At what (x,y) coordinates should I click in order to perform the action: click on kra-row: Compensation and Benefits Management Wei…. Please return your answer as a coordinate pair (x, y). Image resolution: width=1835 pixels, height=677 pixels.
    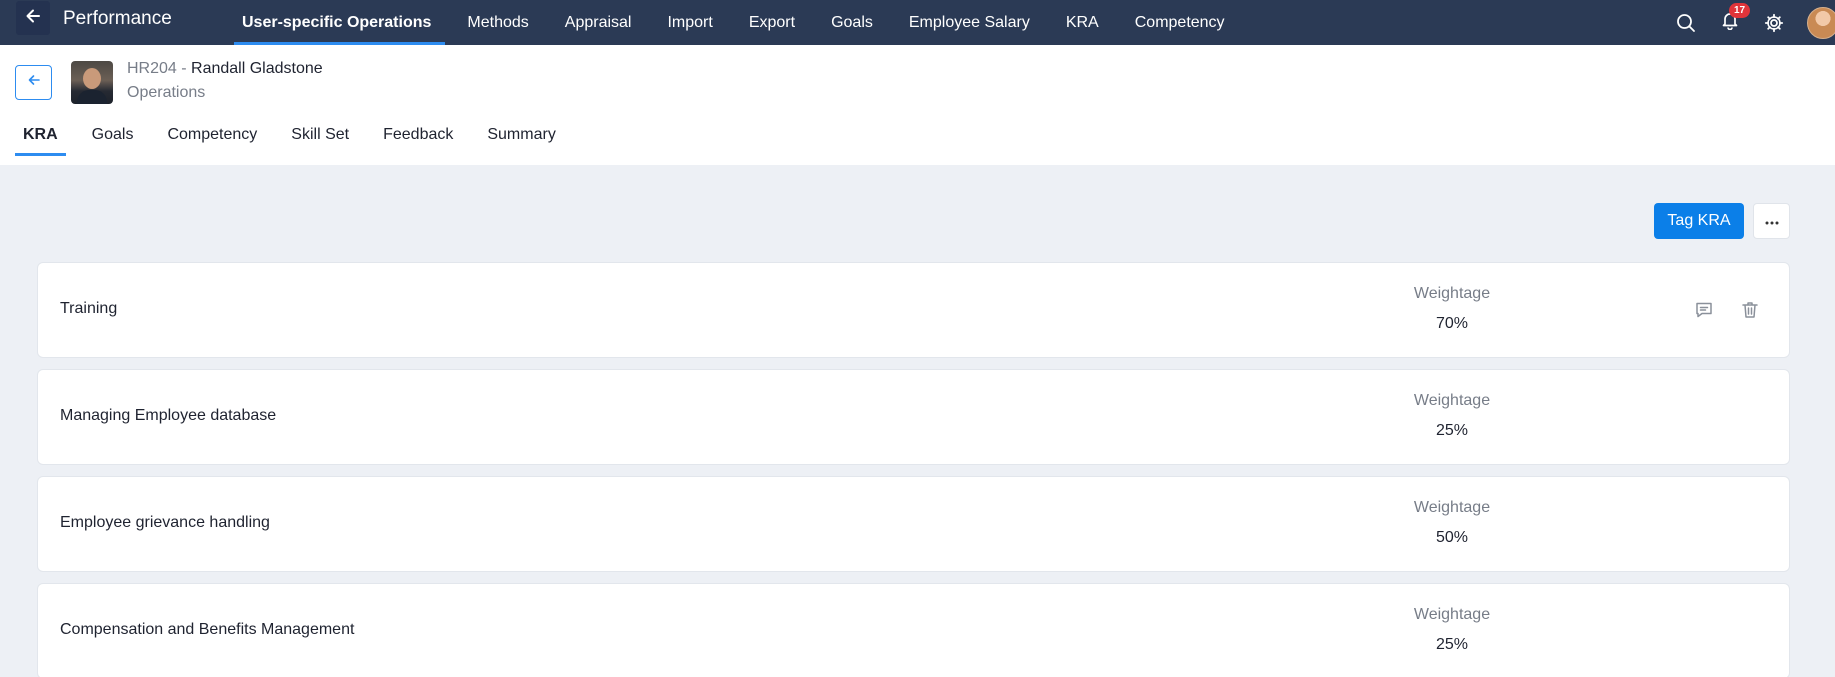
    Looking at the image, I should click on (913, 630).